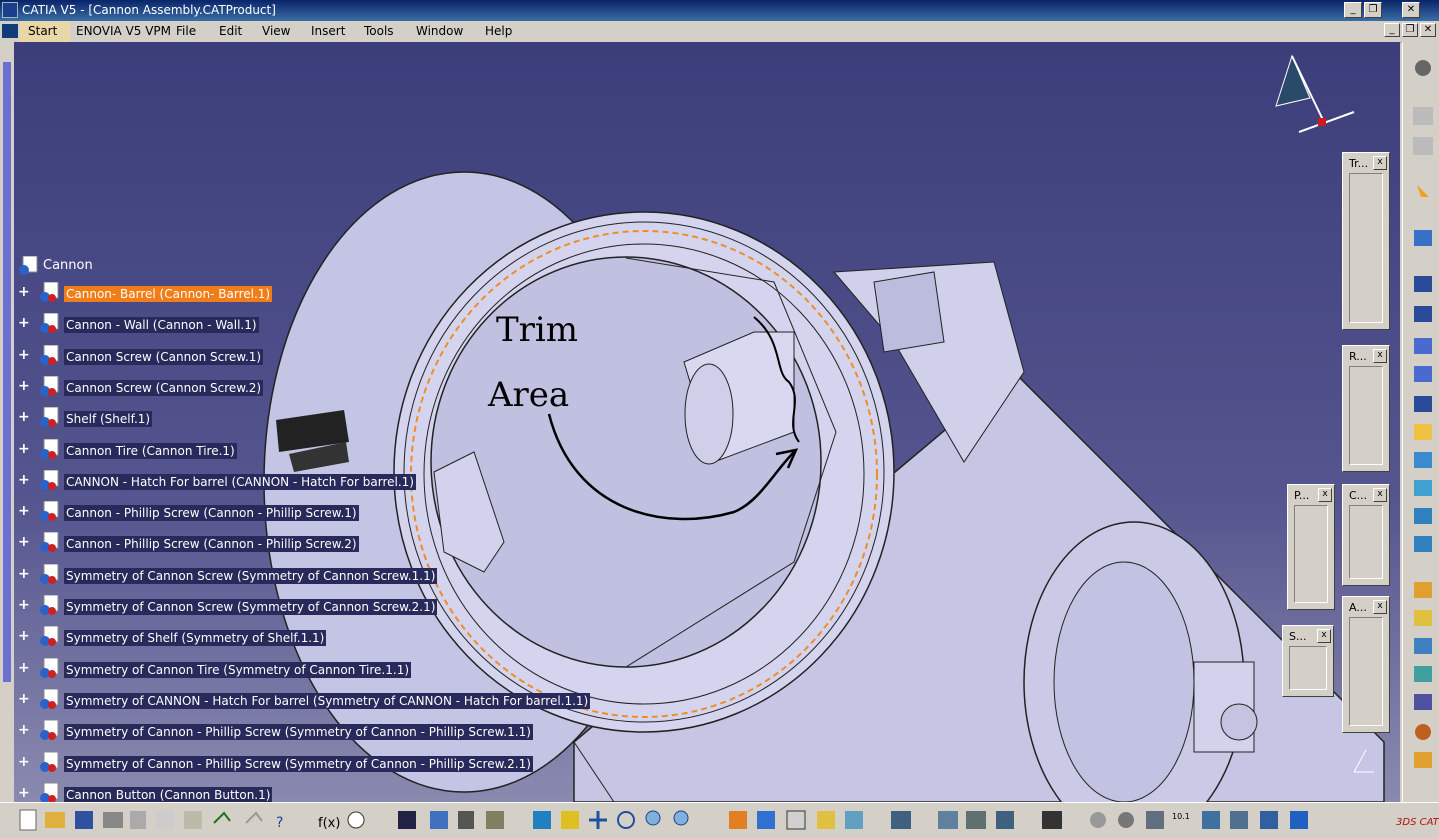 This screenshot has height=839, width=1439. I want to click on angle-icon, so click(1423, 516).